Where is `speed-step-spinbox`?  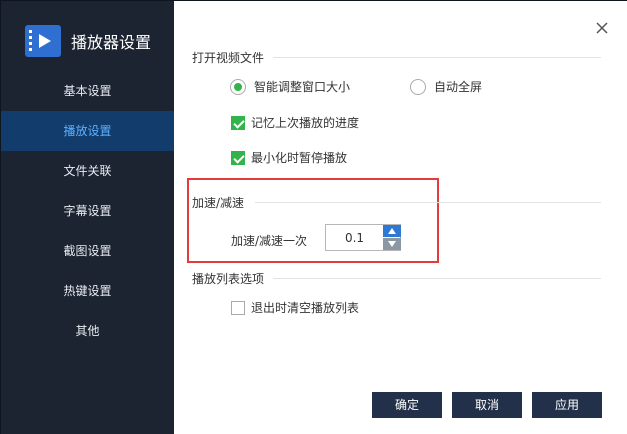
speed-step-spinbox is located at coordinates (363, 237).